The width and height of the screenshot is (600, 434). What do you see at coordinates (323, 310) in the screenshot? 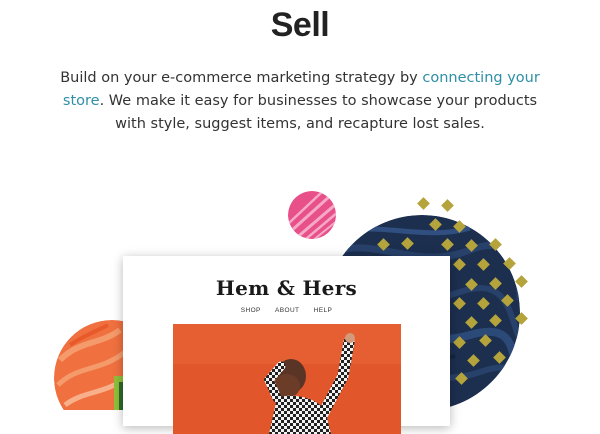
I see `store-nav-help: HELP` at bounding box center [323, 310].